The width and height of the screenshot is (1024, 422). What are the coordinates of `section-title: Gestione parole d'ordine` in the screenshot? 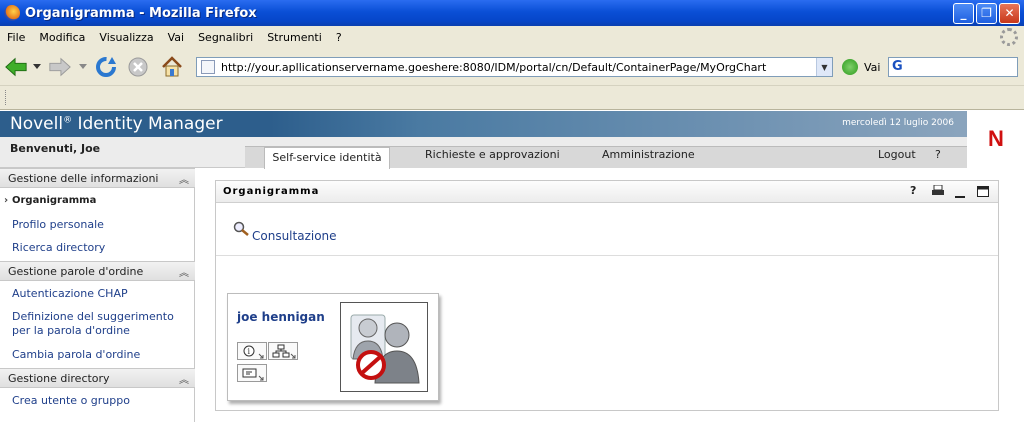 It's located at (76, 271).